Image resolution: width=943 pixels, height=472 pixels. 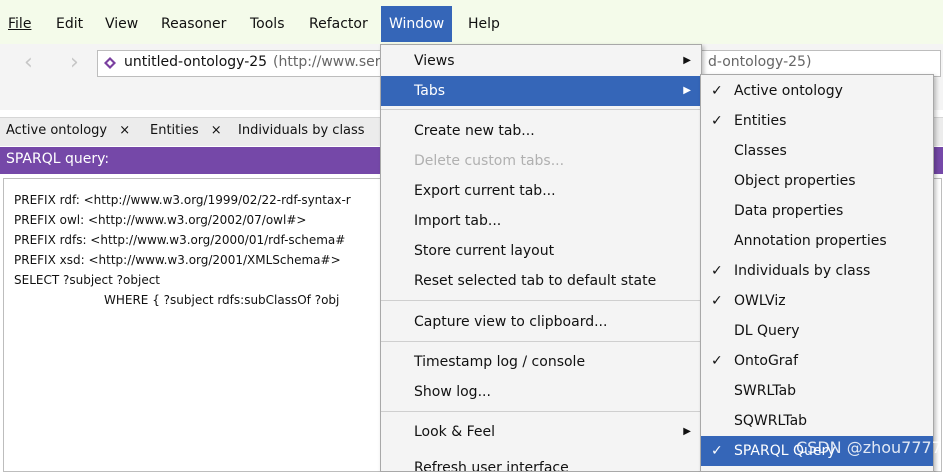 What do you see at coordinates (500, 362) in the screenshot?
I see `menu-item-label: Timestamp log / console` at bounding box center [500, 362].